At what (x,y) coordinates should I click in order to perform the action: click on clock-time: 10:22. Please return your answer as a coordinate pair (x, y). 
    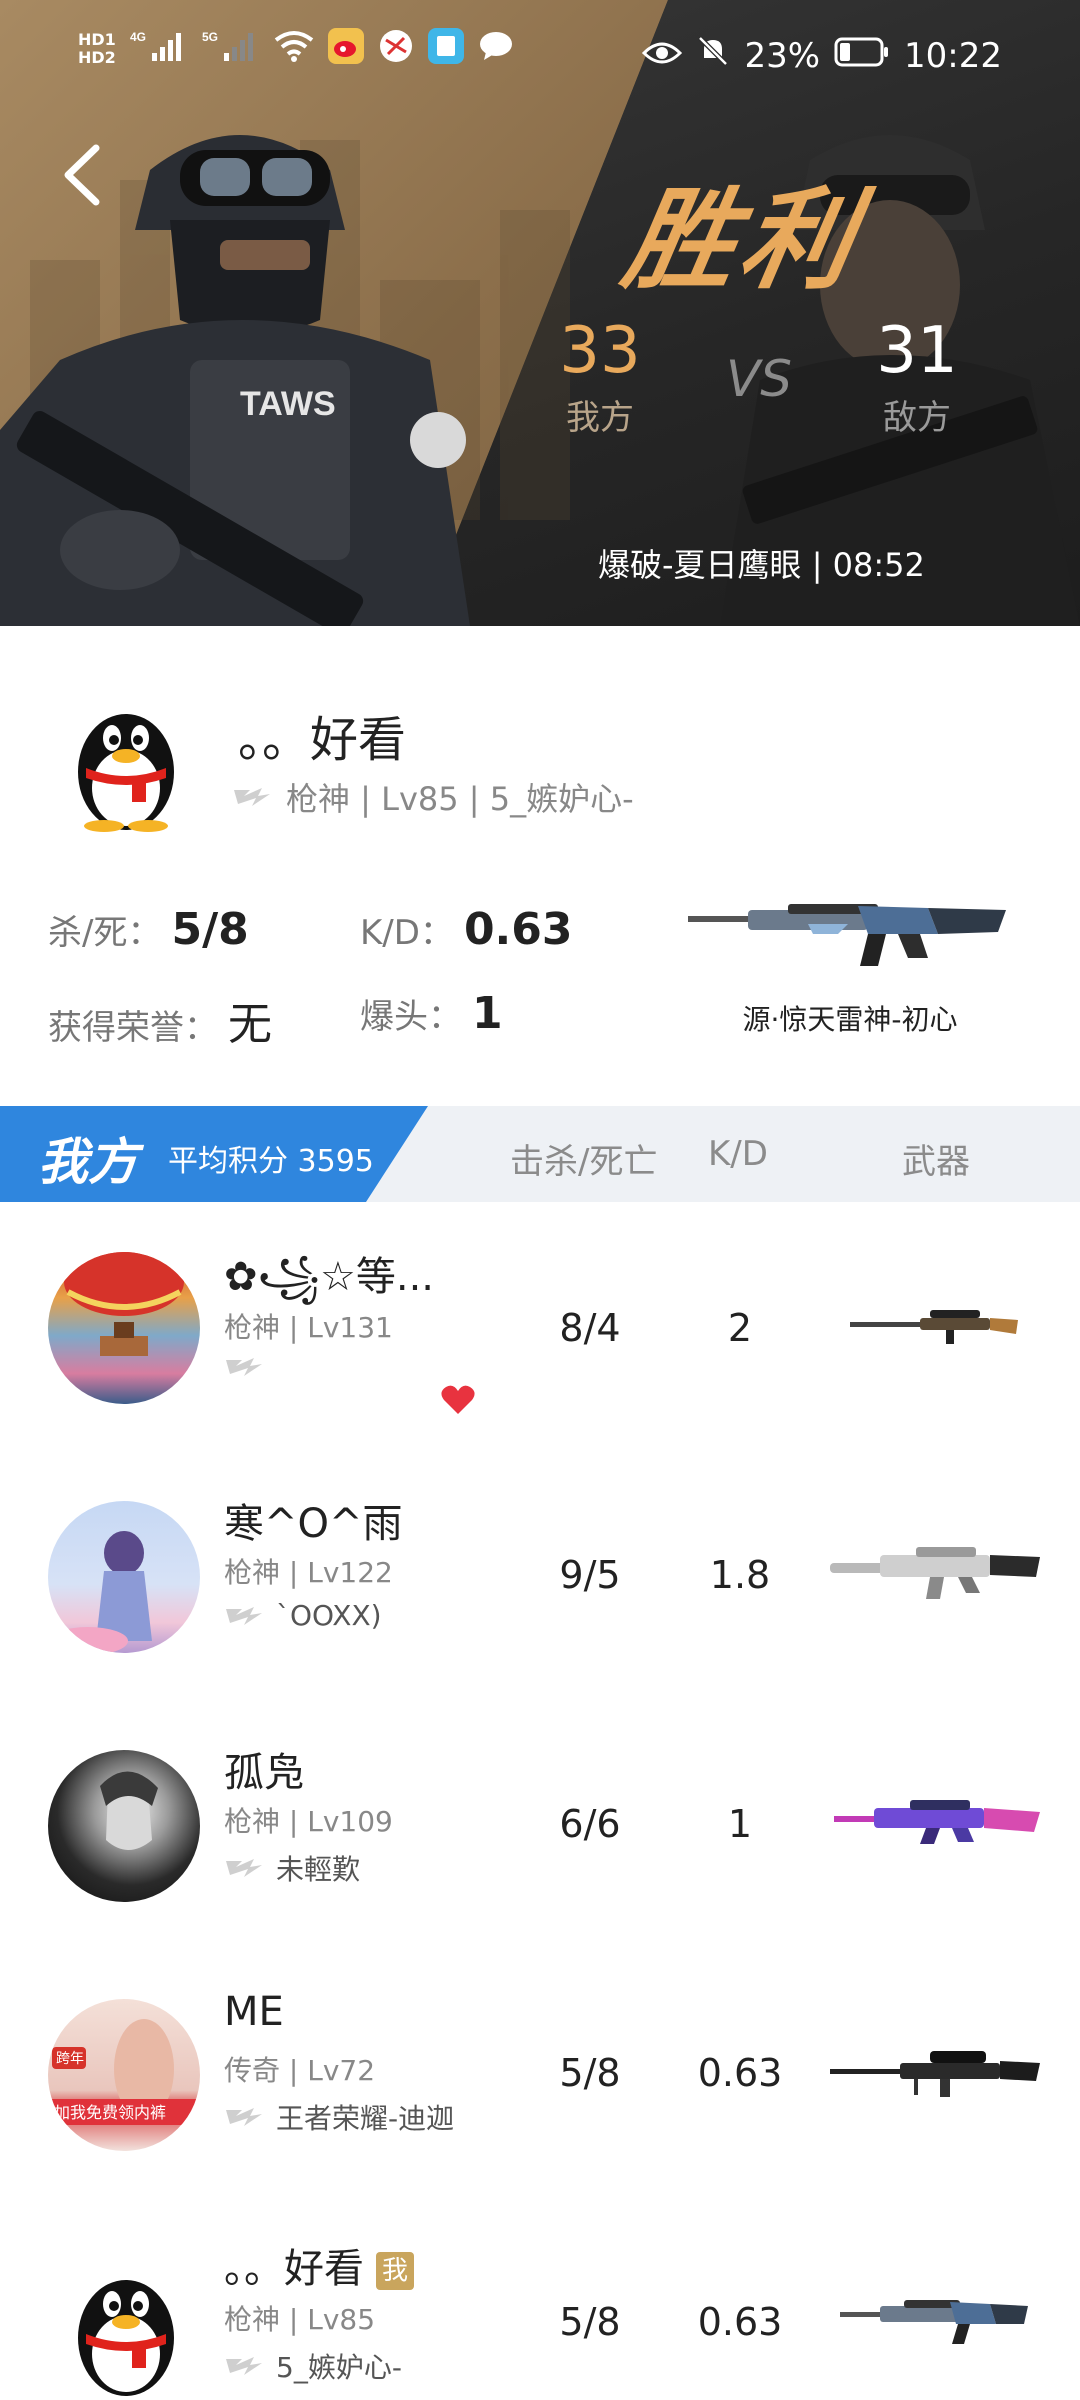
    Looking at the image, I should click on (953, 55).